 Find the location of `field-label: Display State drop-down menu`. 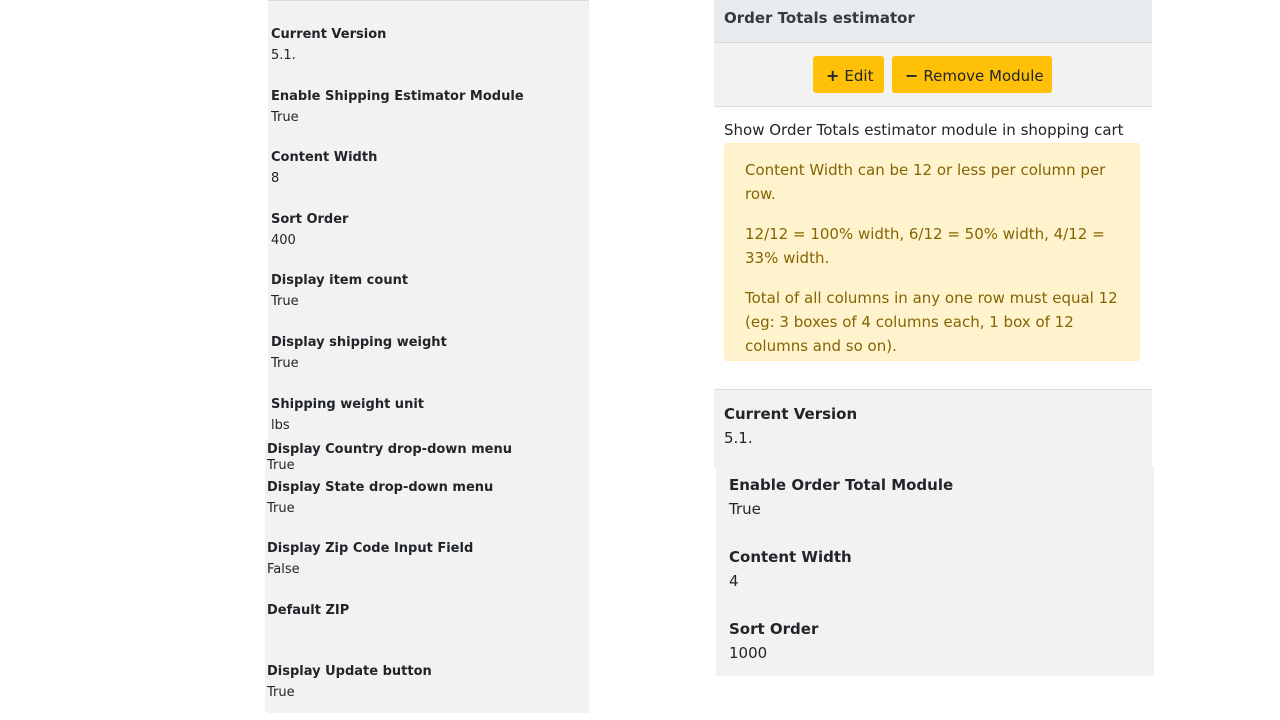

field-label: Display State drop-down menu is located at coordinates (380, 487).